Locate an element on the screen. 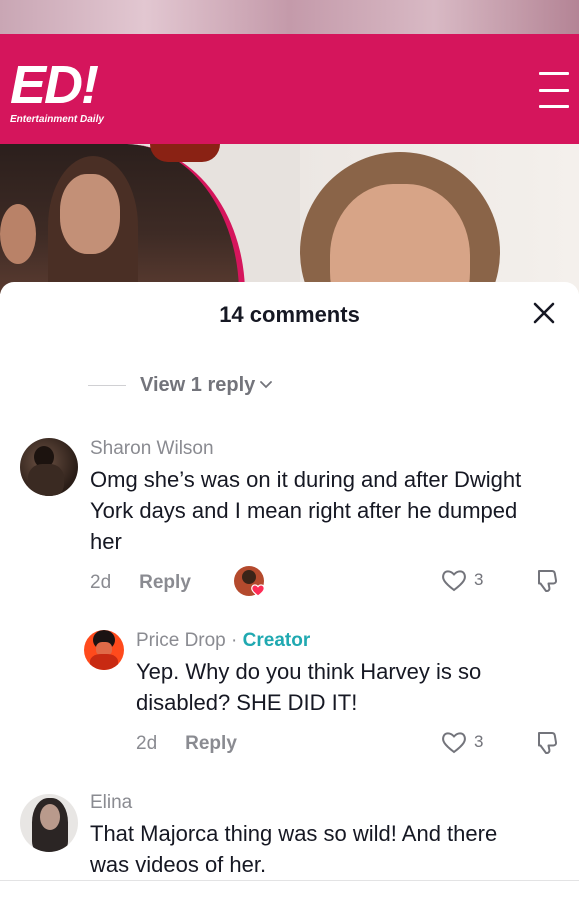  view-replies-label: View 1 reply is located at coordinates (198, 384).